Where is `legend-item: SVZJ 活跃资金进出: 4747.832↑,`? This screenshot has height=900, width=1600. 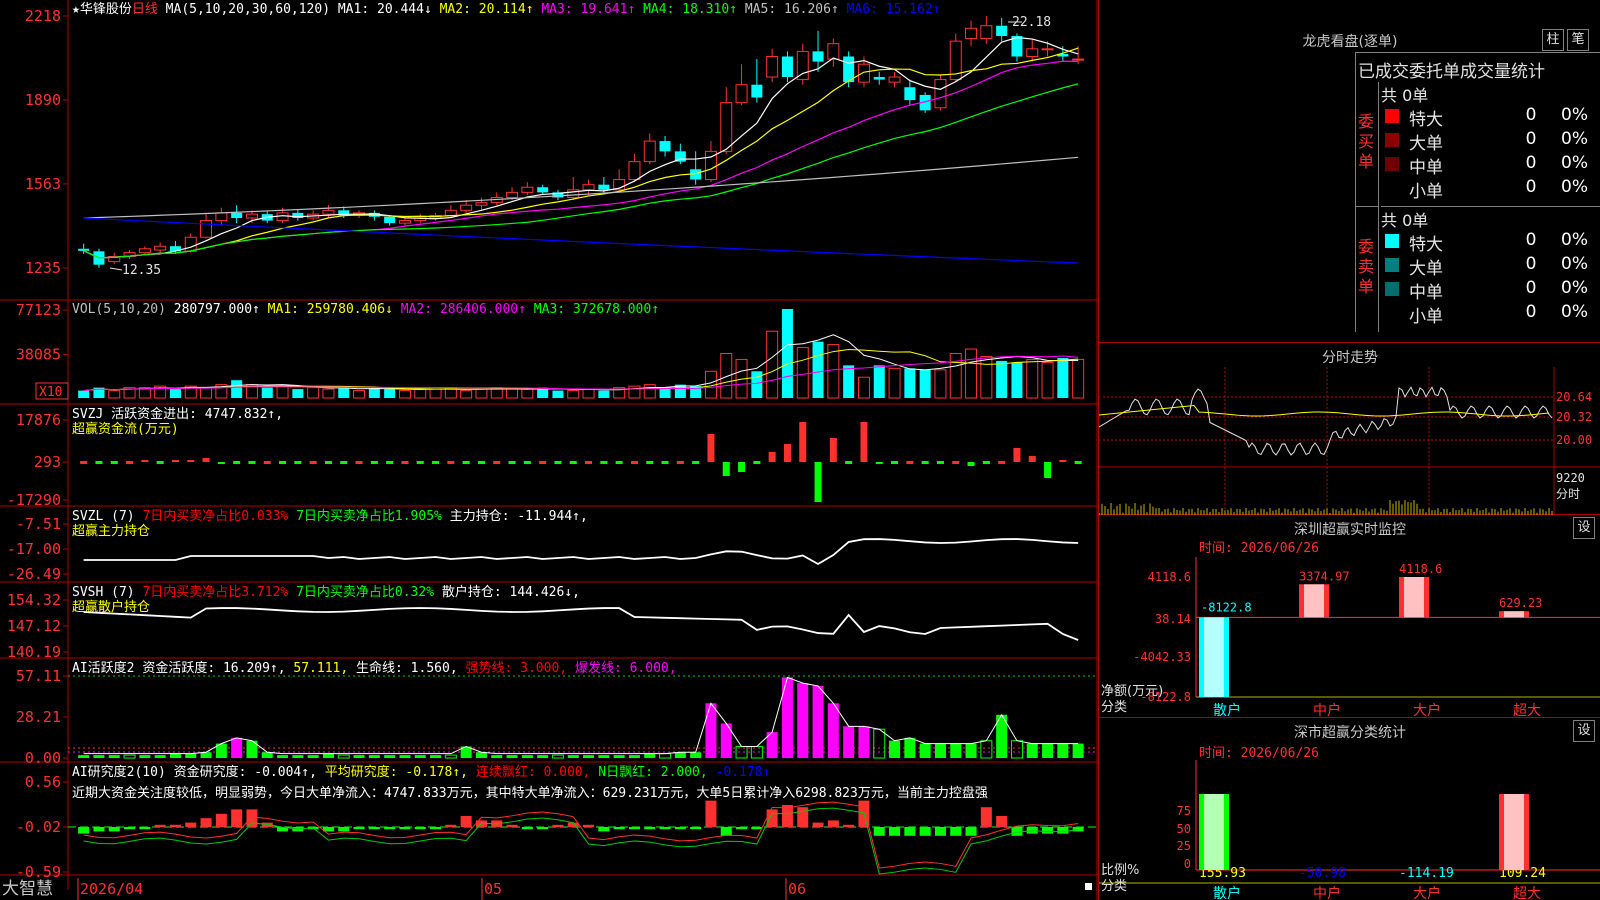 legend-item: SVZJ 活跃资金进出: 4747.832↑, is located at coordinates (177, 414).